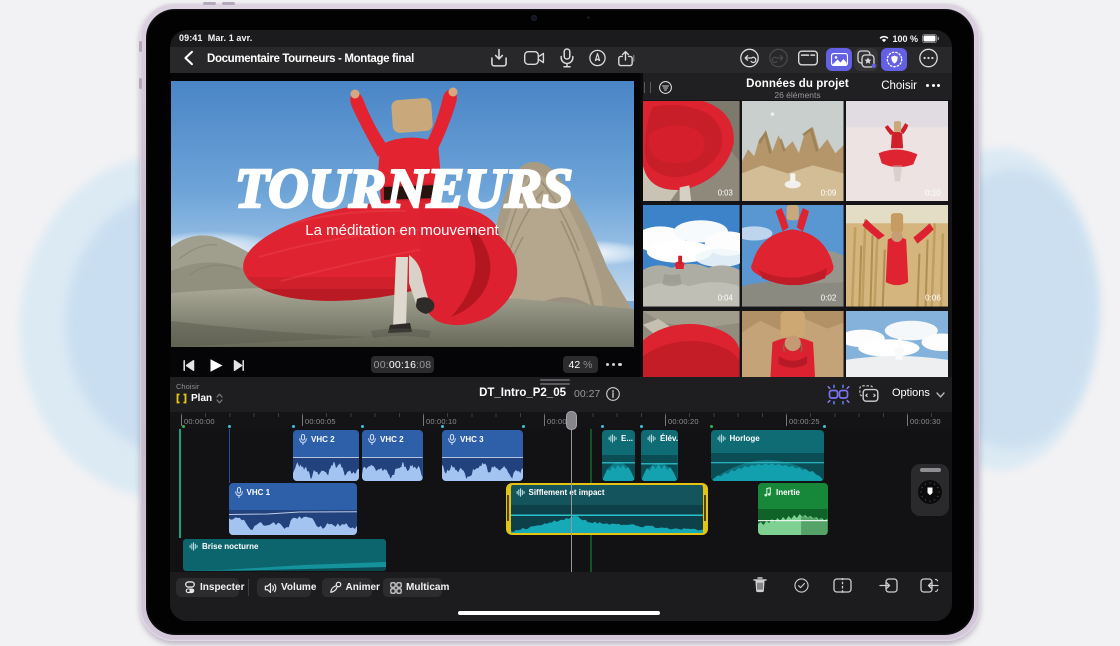 This screenshot has width=1120, height=646. I want to click on svg-text: La méditation en mouvement, so click(402, 230).